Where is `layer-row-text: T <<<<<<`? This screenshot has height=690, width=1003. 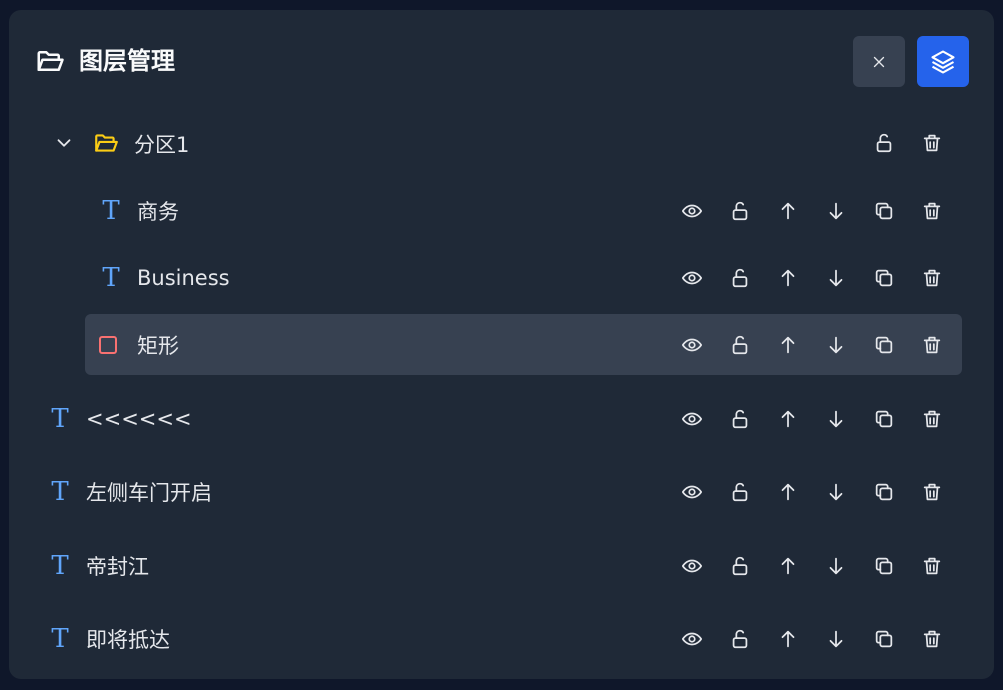 layer-row-text: T <<<<<< is located at coordinates (499, 419).